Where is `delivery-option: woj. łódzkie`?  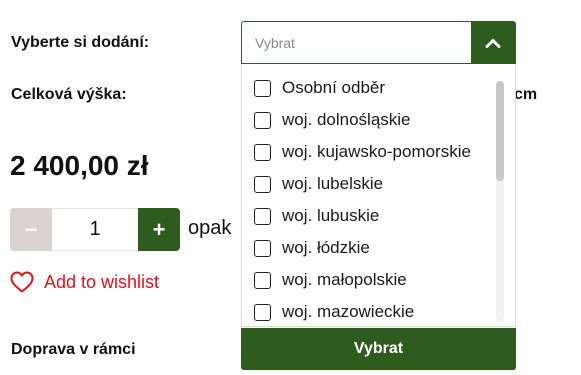
delivery-option: woj. łódzkie is located at coordinates (367, 248).